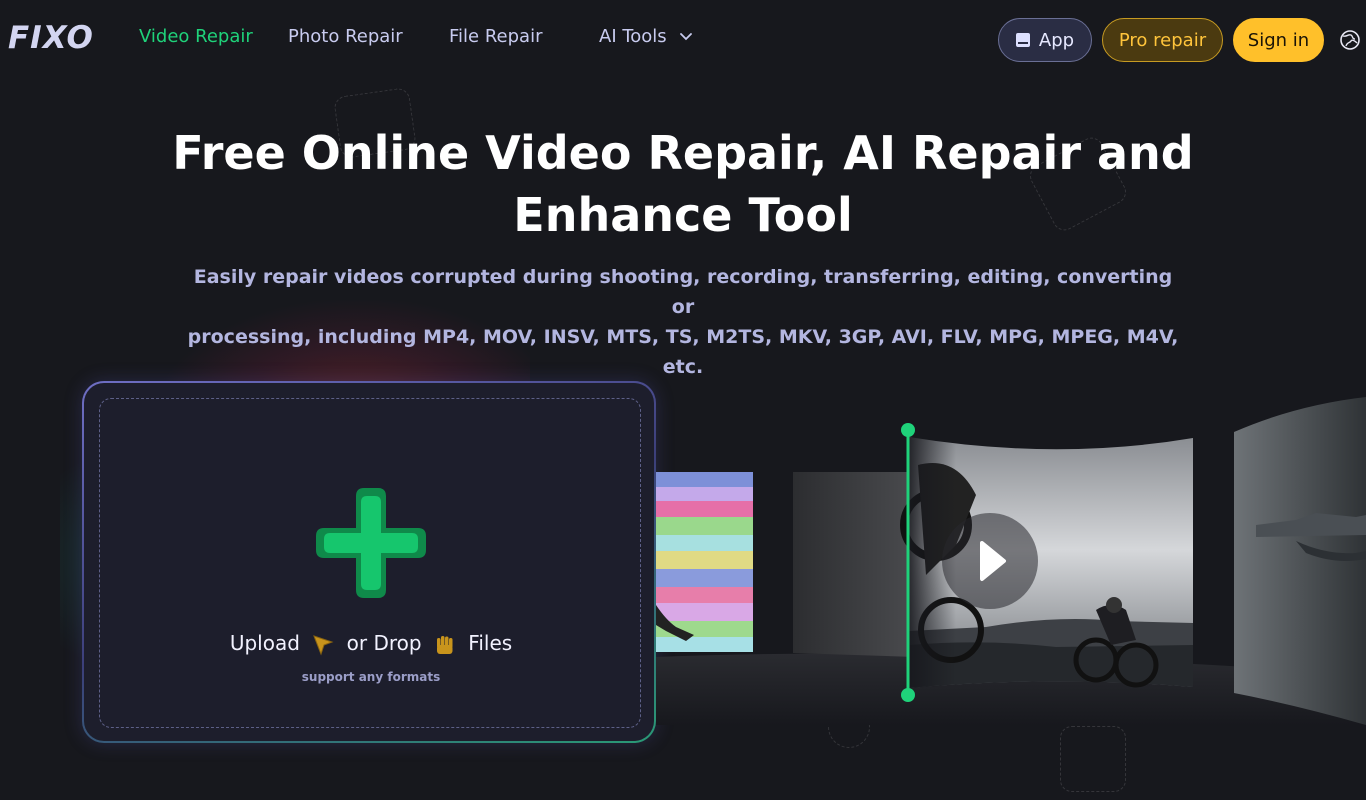  I want to click on app-icon, so click(1022, 40).